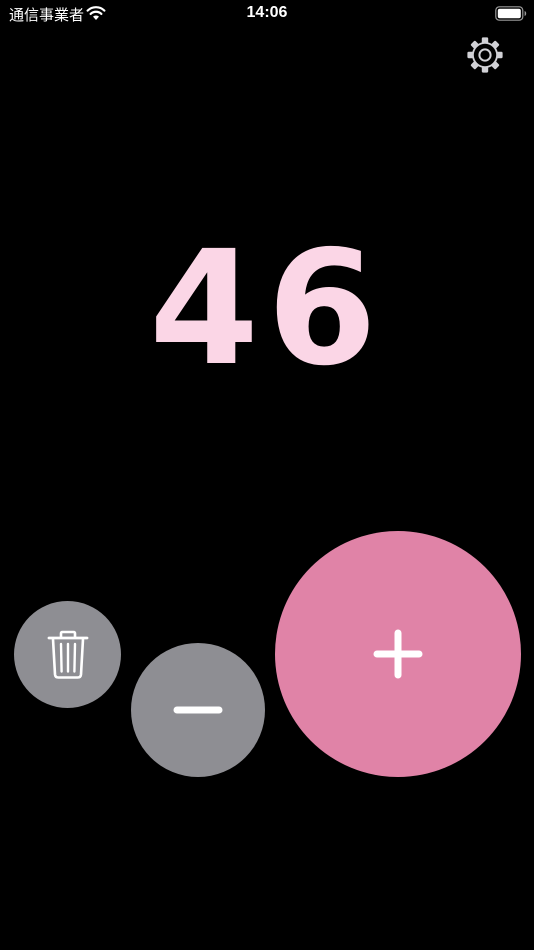  I want to click on settings-button, so click(485, 55).